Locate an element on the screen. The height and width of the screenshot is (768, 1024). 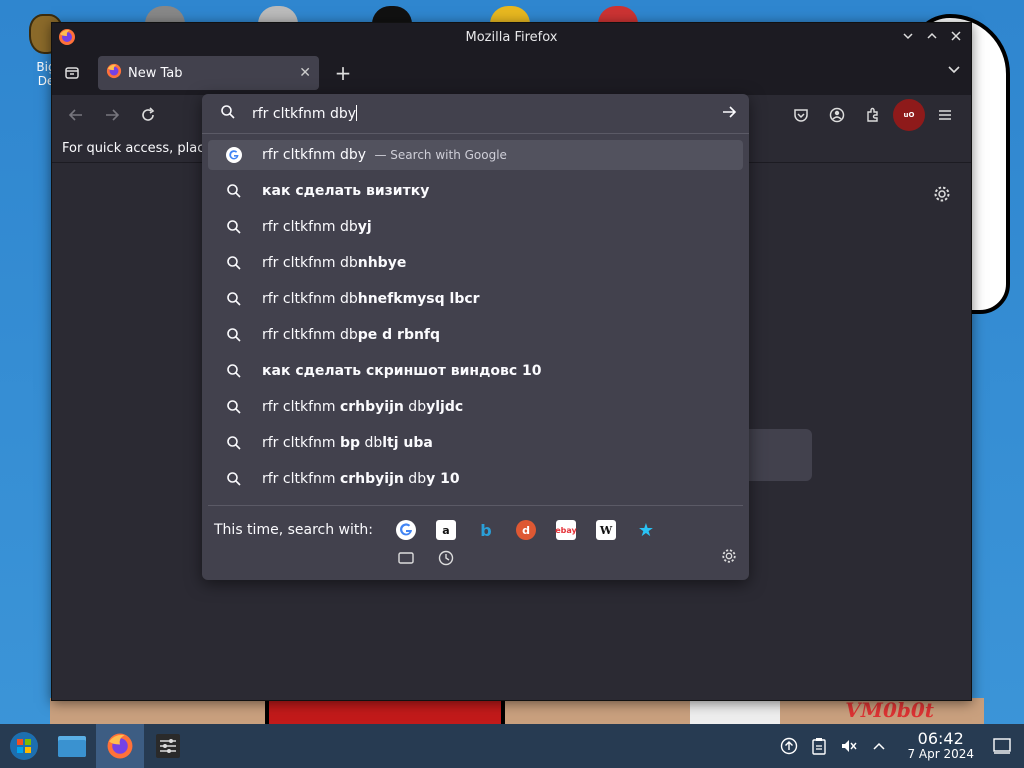
suggestion-bold-part: yljdc is located at coordinates (445, 407).